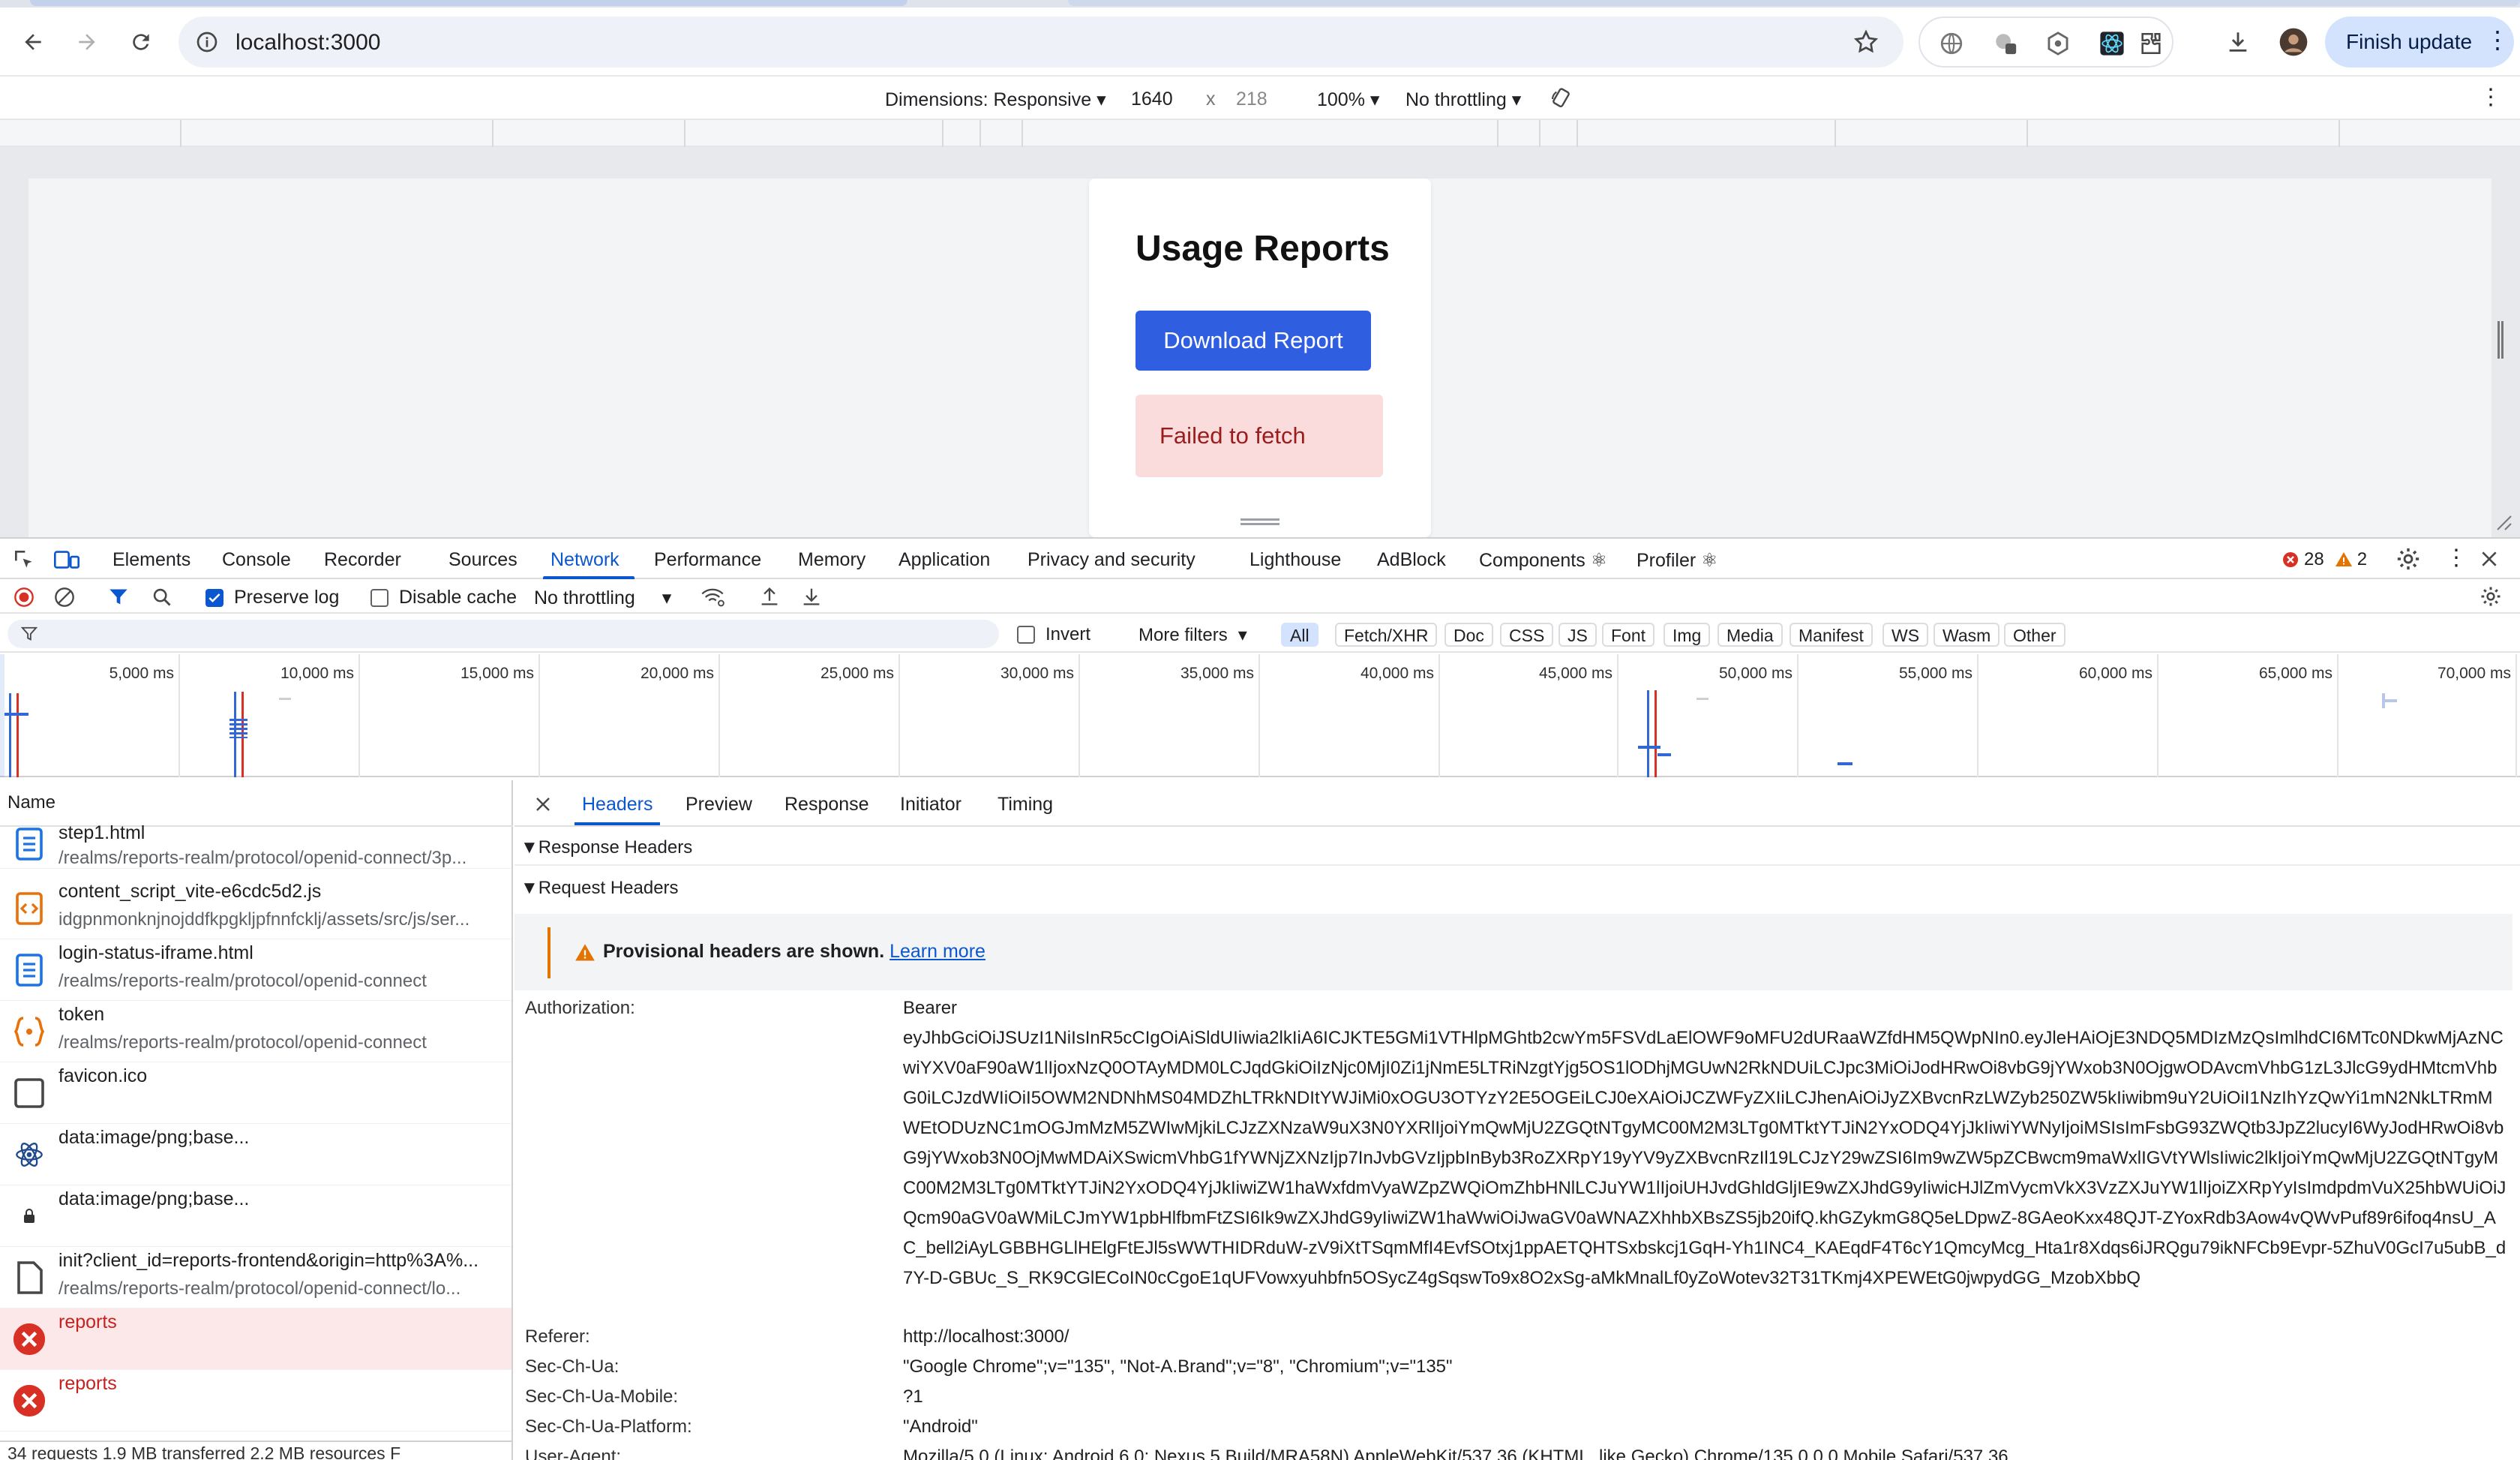 The width and height of the screenshot is (2520, 1460). Describe the element at coordinates (141, 42) in the screenshot. I see `reload-button` at that location.